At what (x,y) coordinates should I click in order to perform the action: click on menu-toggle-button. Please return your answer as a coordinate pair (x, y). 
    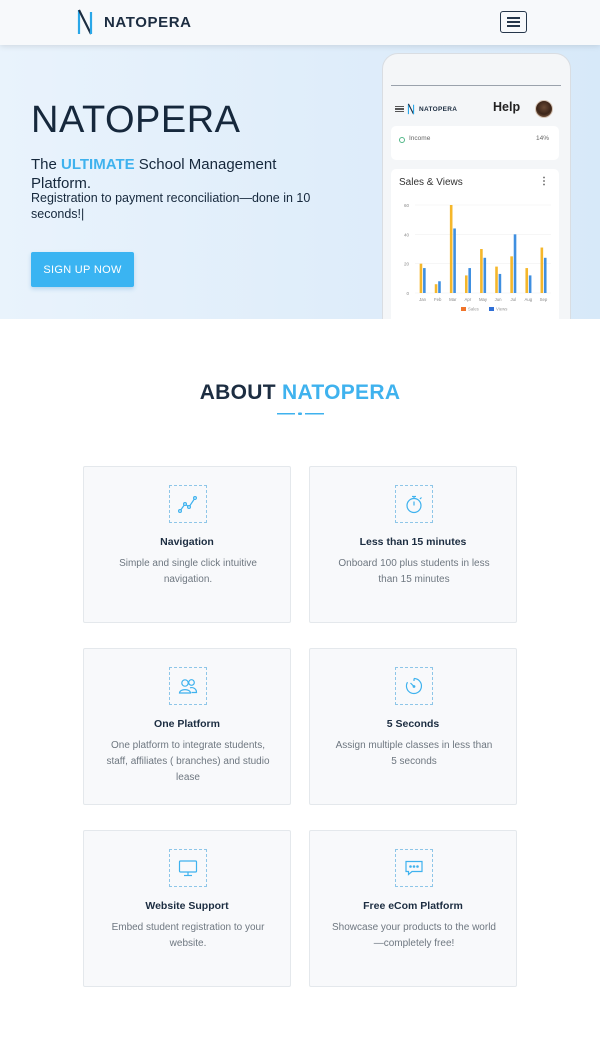
    Looking at the image, I should click on (513, 22).